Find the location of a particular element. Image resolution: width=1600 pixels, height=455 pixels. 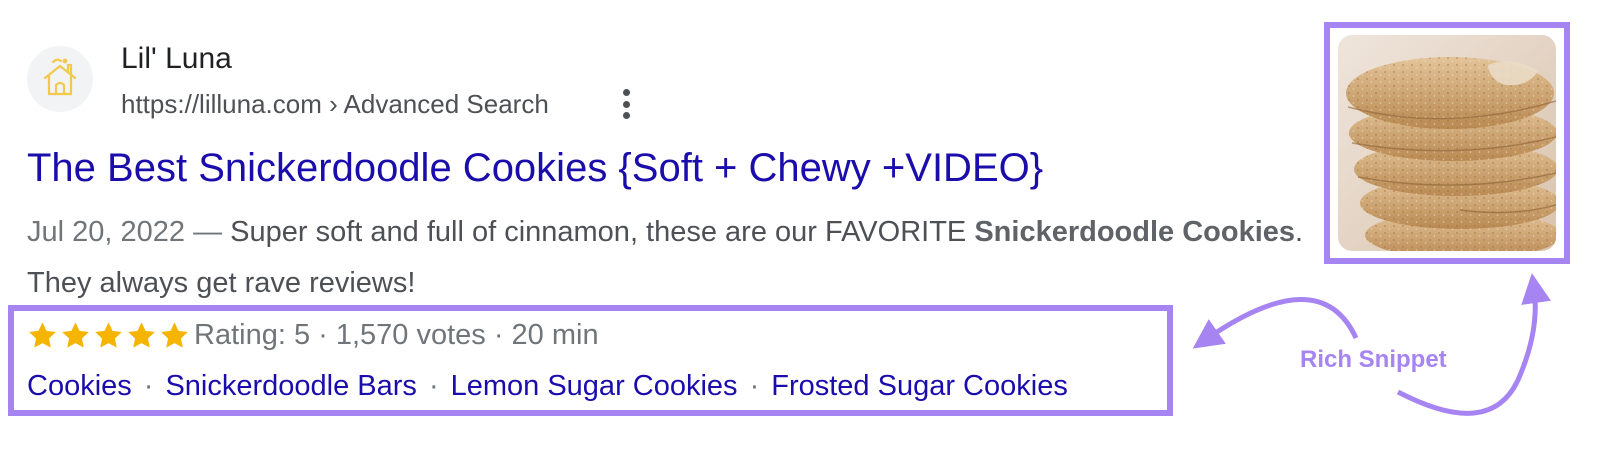

snickerdoodle-cookies-thumbnail is located at coordinates (1447, 143).